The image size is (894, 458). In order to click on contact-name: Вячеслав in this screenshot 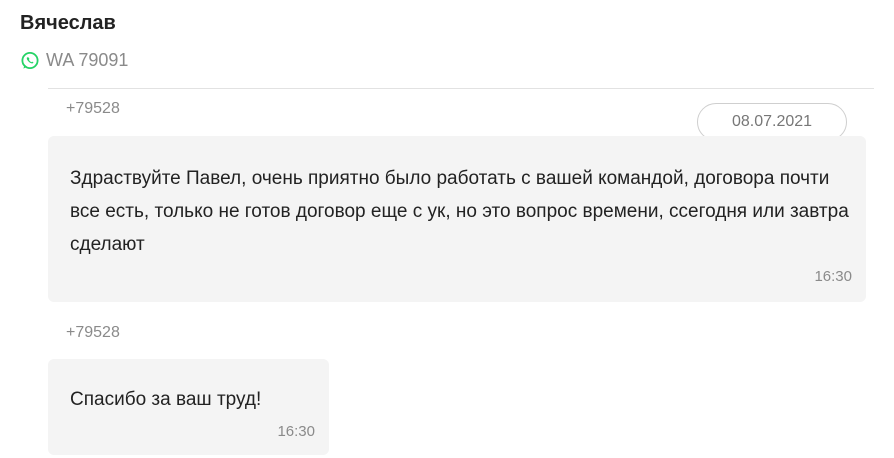, I will do `click(68, 23)`.